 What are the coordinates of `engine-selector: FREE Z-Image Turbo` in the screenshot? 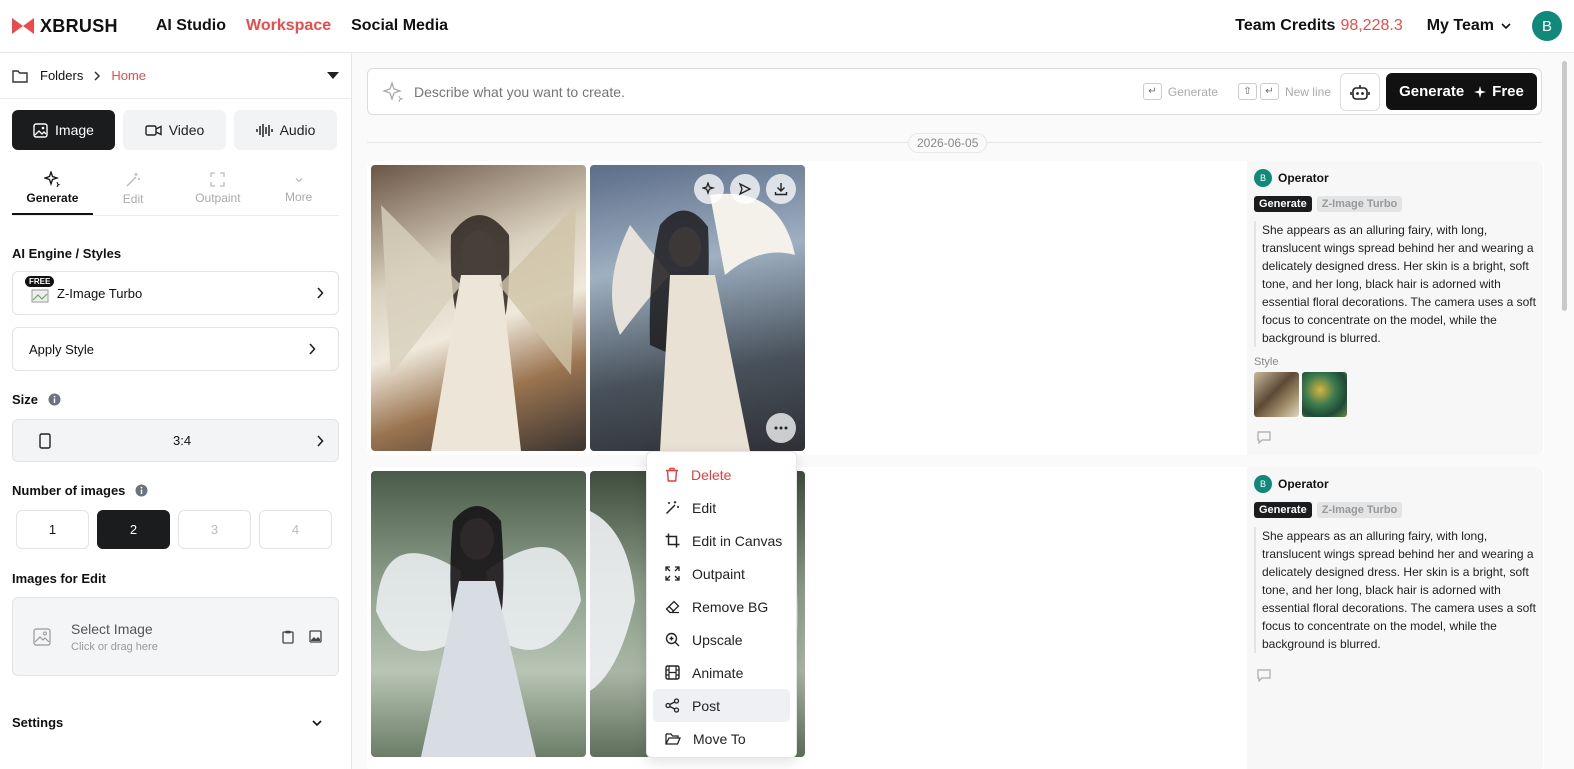 It's located at (175, 293).